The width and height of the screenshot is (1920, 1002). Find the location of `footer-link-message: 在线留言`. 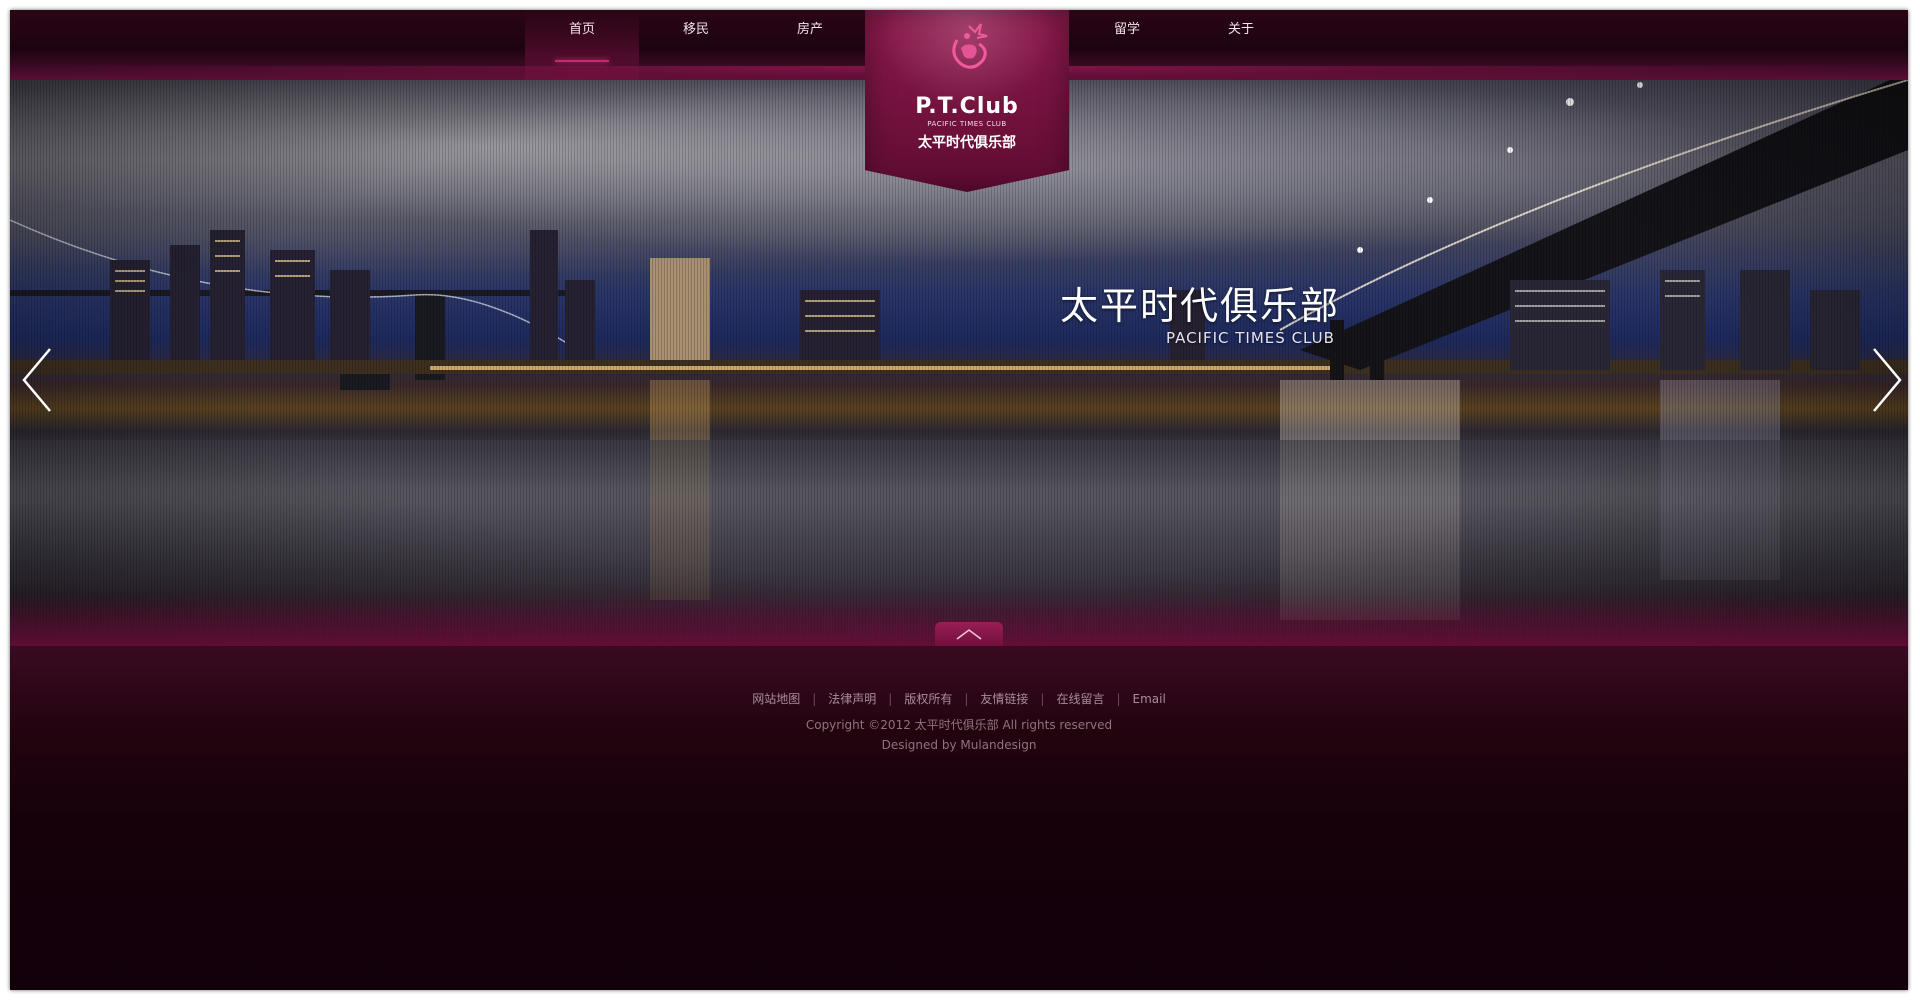

footer-link-message: 在线留言 is located at coordinates (1080, 699).